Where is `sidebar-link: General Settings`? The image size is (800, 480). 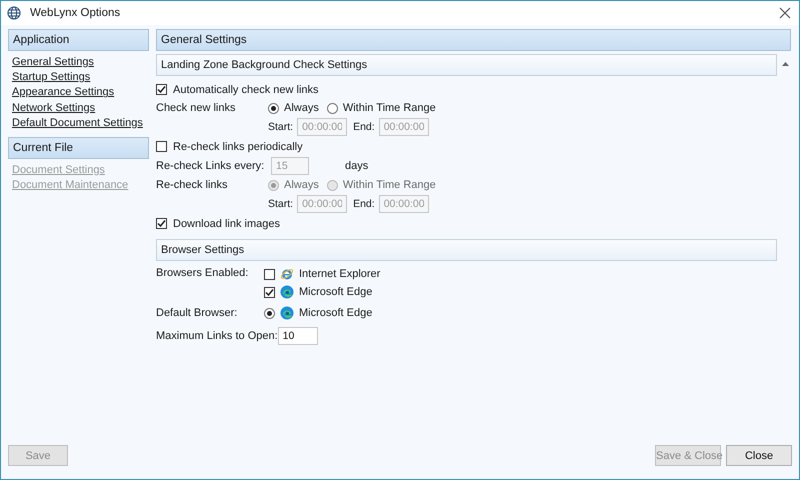 sidebar-link: General Settings is located at coordinates (51, 62).